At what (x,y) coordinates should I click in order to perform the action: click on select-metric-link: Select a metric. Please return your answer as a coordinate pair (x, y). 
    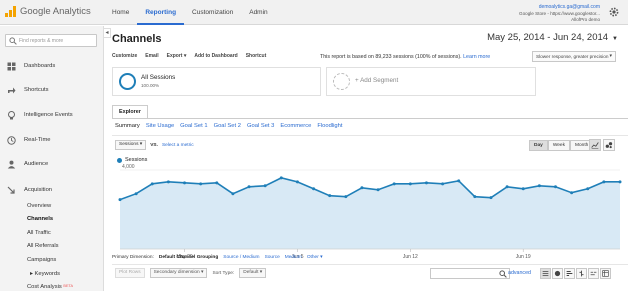
    Looking at the image, I should click on (178, 145).